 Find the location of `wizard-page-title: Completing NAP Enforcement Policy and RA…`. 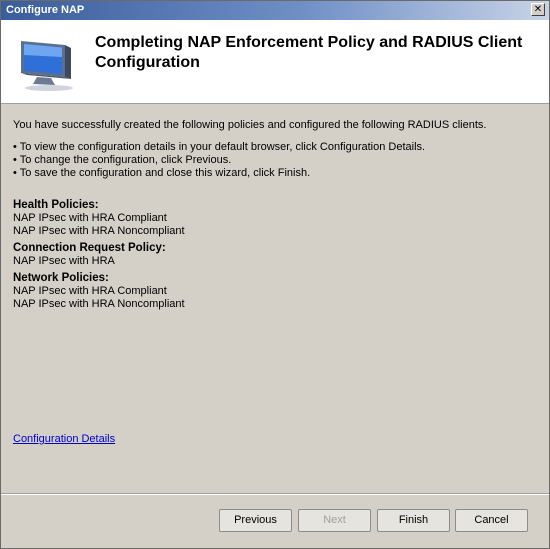

wizard-page-title: Completing NAP Enforcement Policy and RA… is located at coordinates (309, 52).